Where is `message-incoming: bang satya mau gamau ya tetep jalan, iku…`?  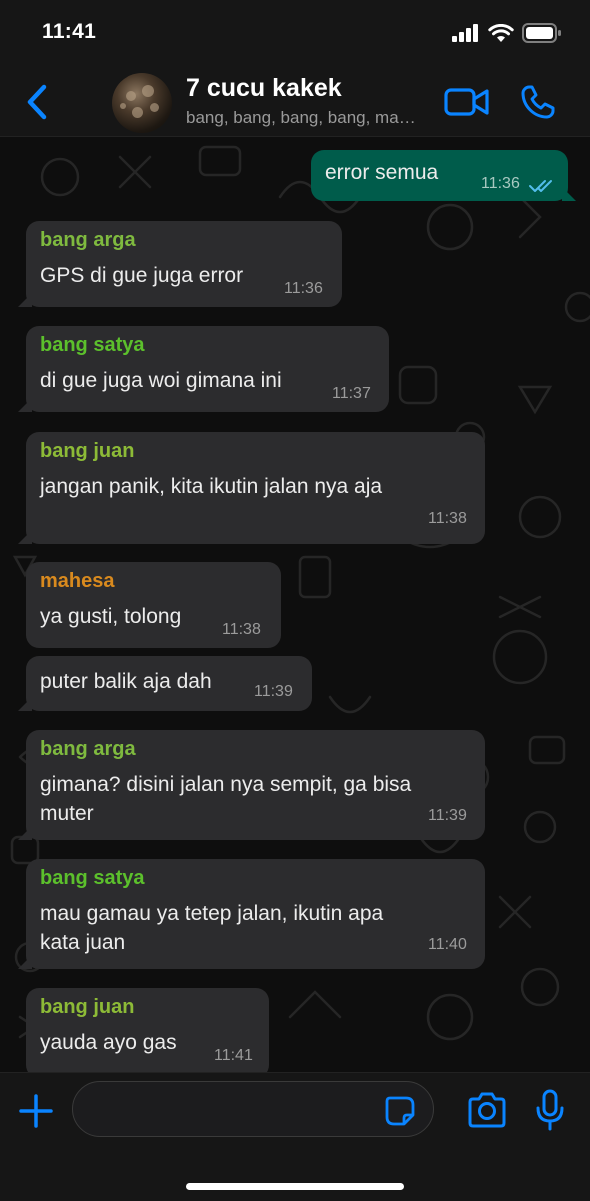 message-incoming: bang satya mau gamau ya tetep jalan, iku… is located at coordinates (251, 914).